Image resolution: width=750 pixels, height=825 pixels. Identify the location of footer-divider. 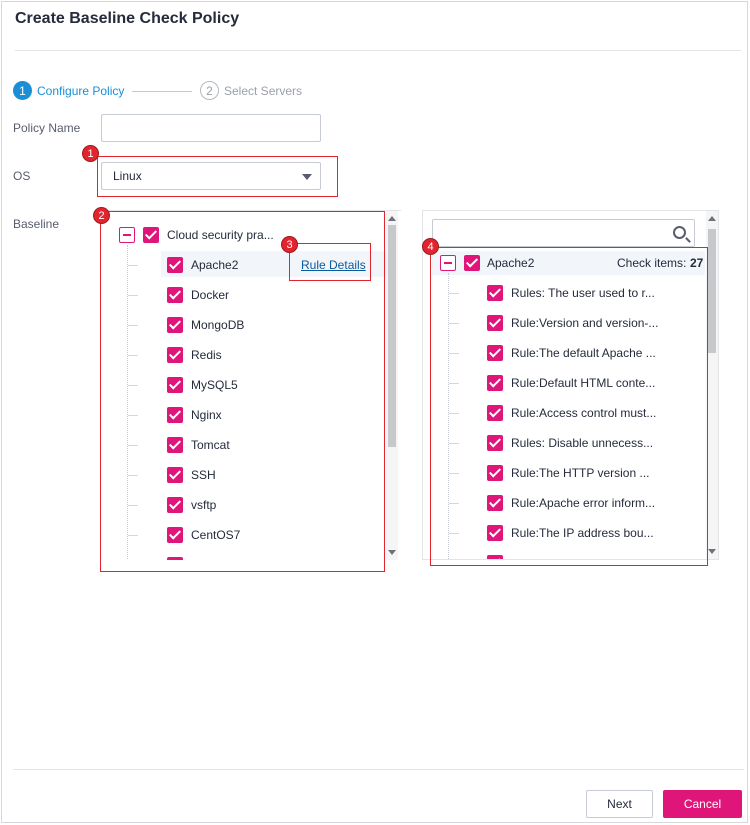
(378, 769).